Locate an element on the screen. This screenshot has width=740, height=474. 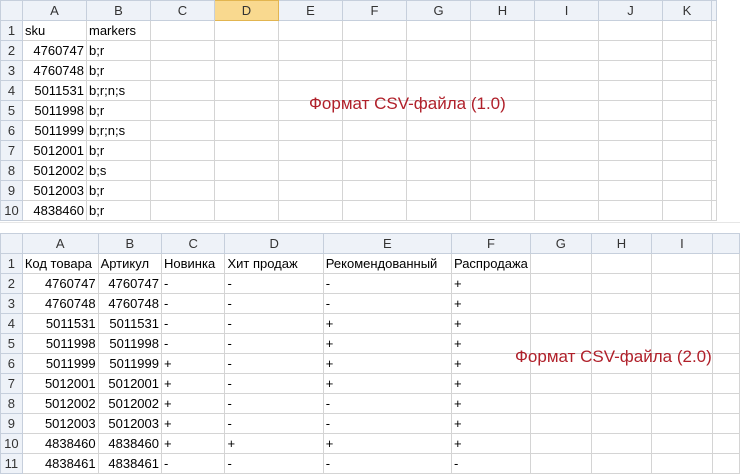
cell: 5012001 is located at coordinates (60, 383).